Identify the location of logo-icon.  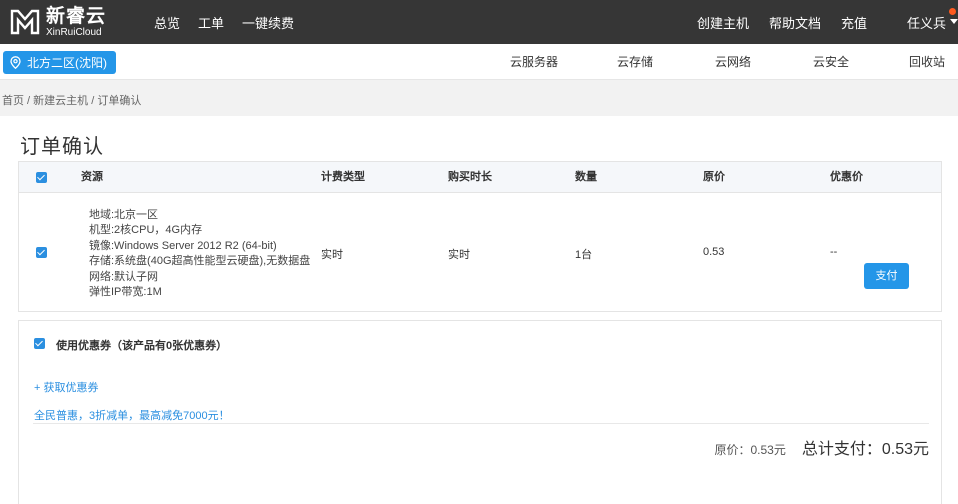
(25, 22).